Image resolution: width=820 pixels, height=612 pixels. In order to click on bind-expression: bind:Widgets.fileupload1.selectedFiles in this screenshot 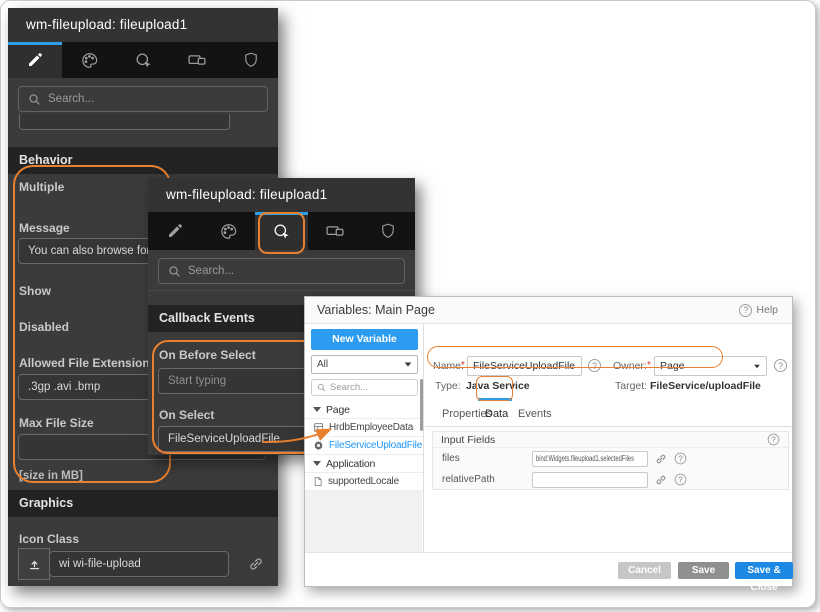, I will do `click(585, 458)`.